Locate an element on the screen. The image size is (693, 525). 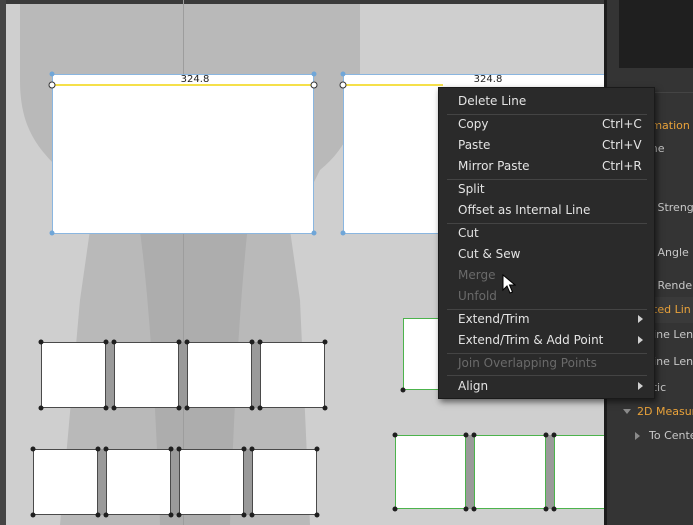
selected-line is located at coordinates (393, 85).